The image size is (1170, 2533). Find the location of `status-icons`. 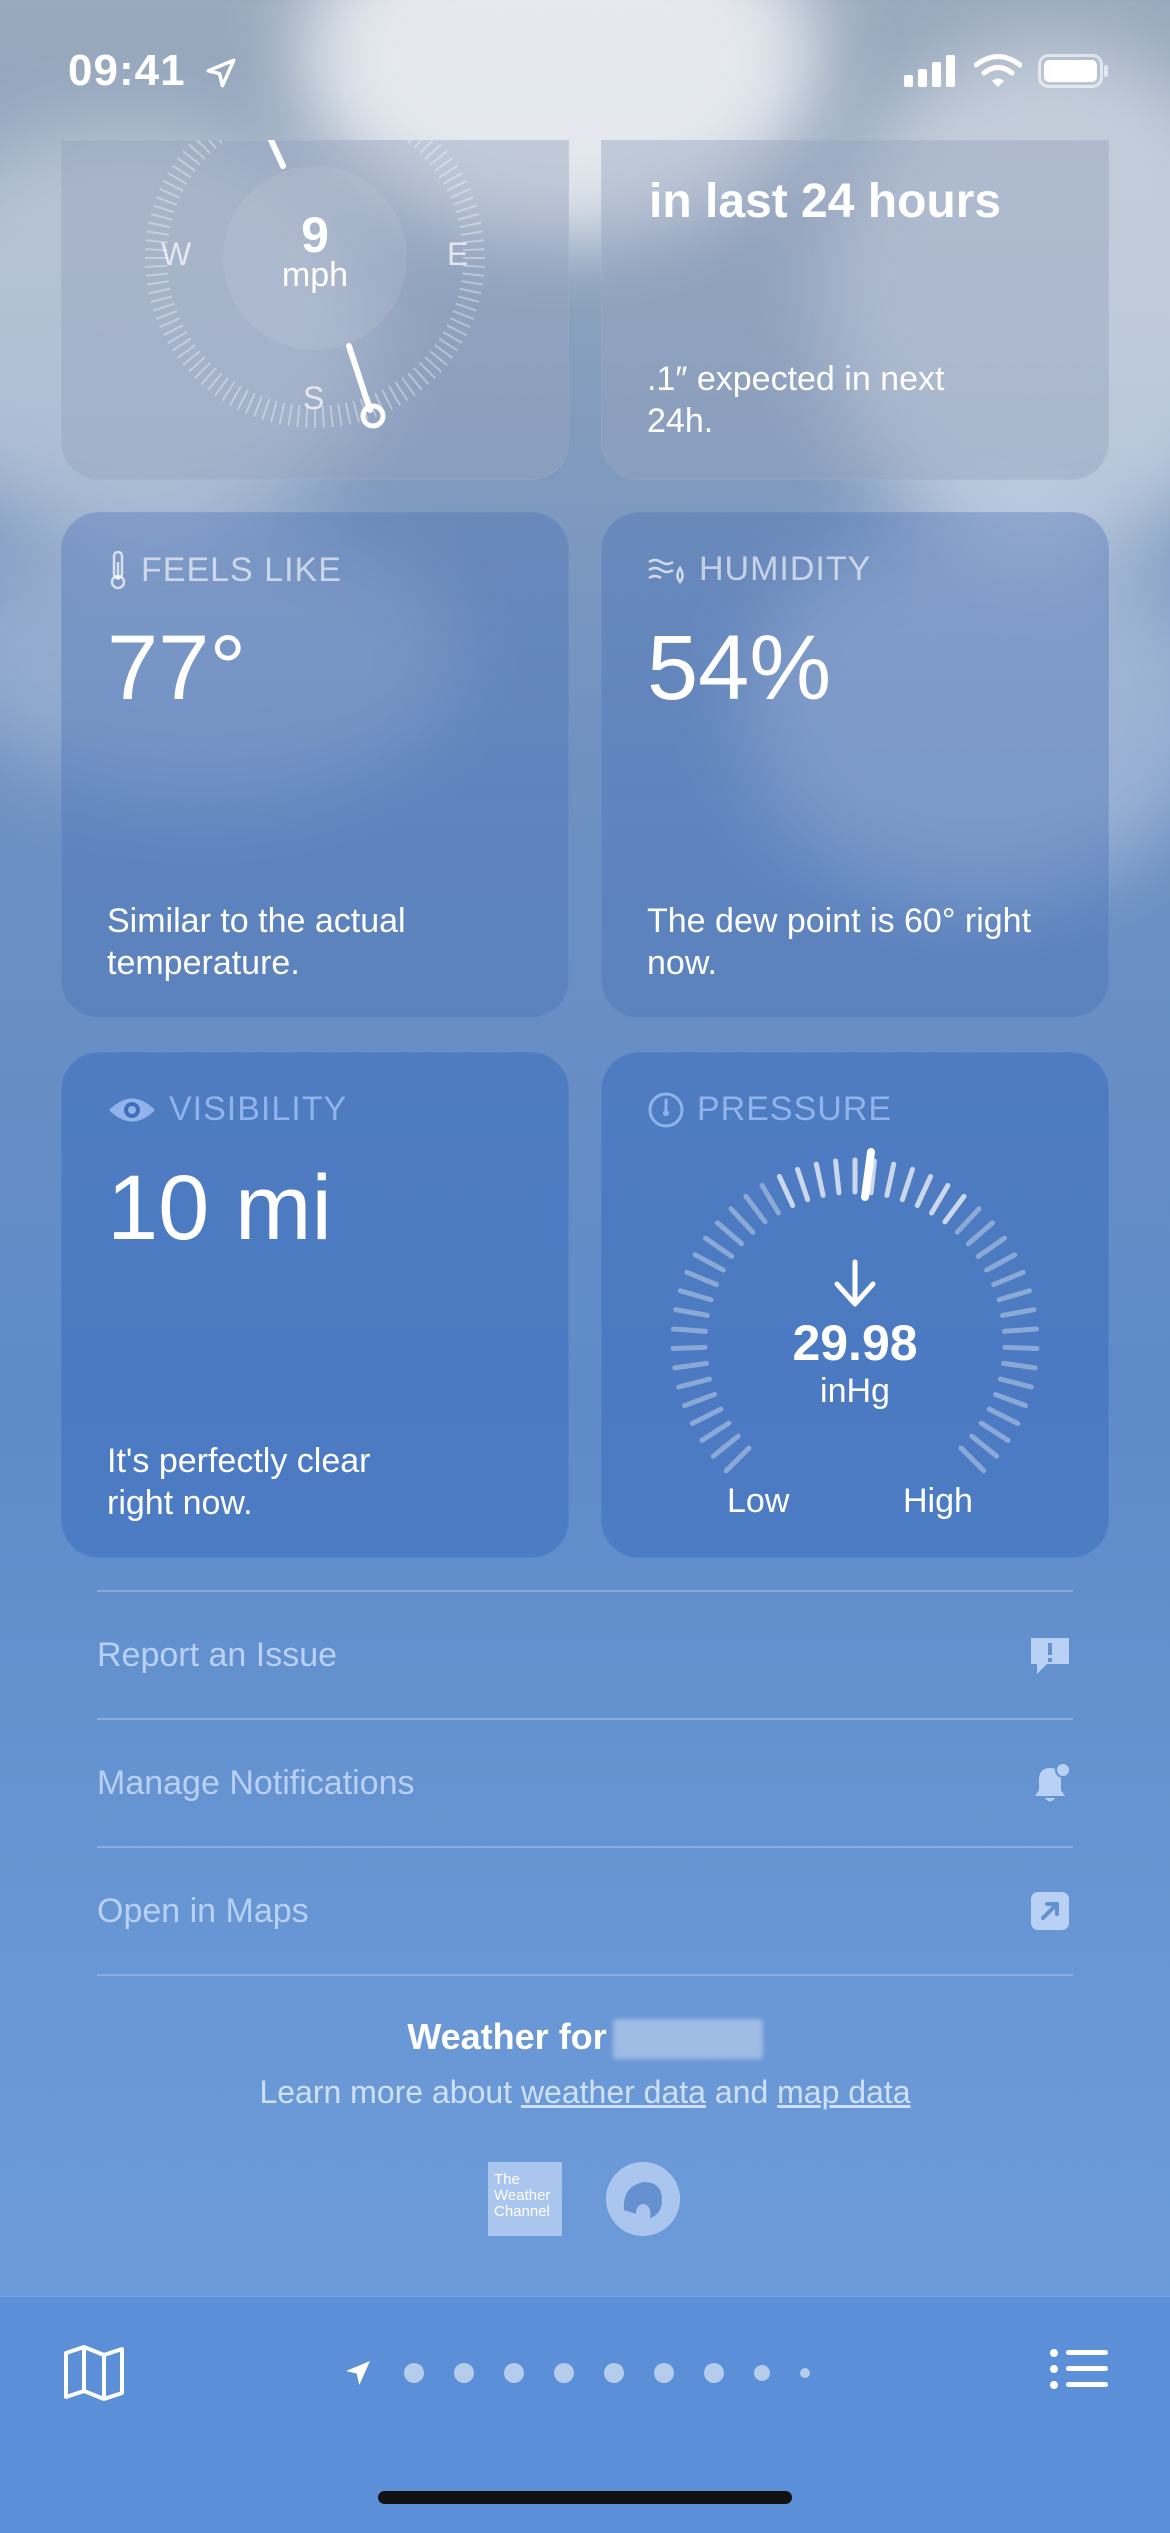

status-icons is located at coordinates (1007, 71).